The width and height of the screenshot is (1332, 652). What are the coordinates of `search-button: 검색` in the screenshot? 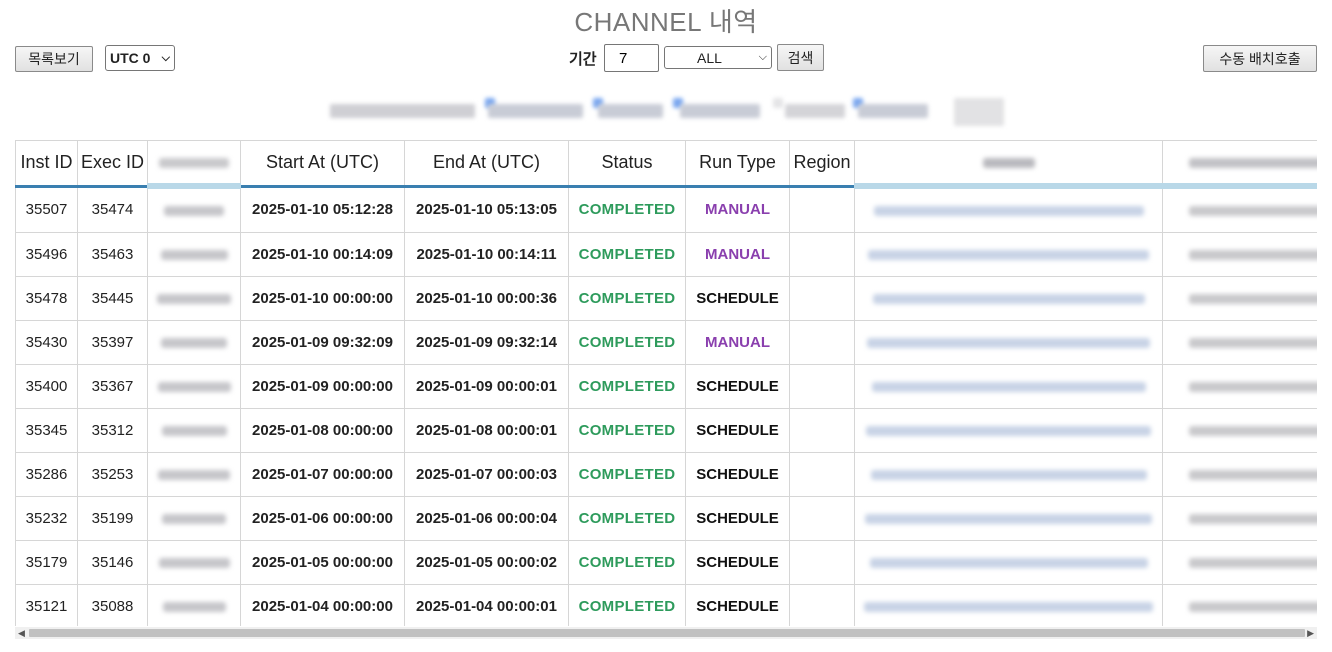 It's located at (800, 57).